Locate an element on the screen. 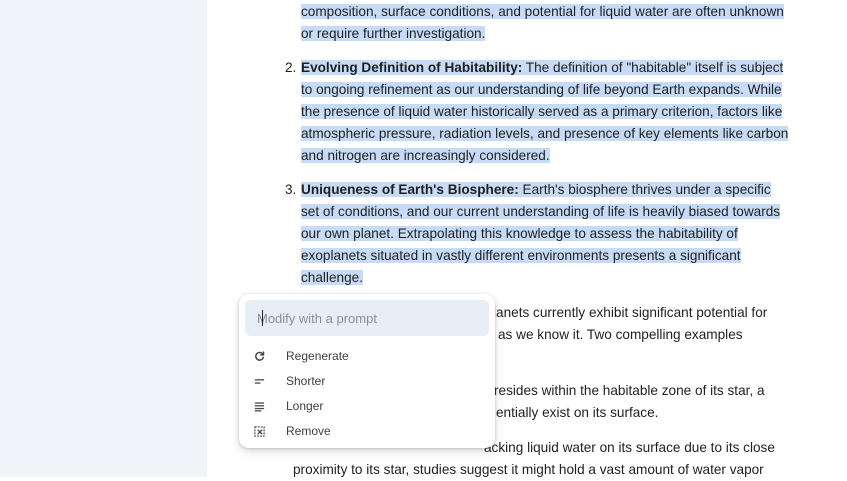  longer-icon is located at coordinates (259, 406).